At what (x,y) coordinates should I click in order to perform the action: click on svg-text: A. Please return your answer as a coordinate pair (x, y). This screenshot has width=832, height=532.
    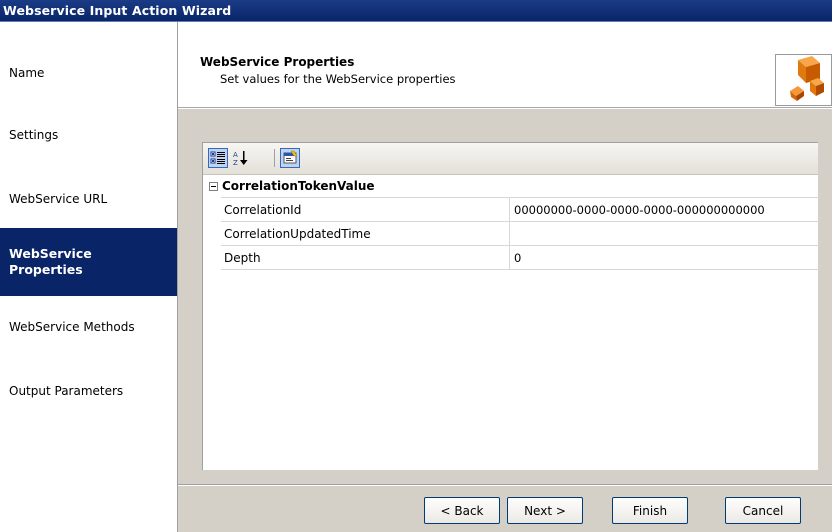
    Looking at the image, I should click on (235, 155).